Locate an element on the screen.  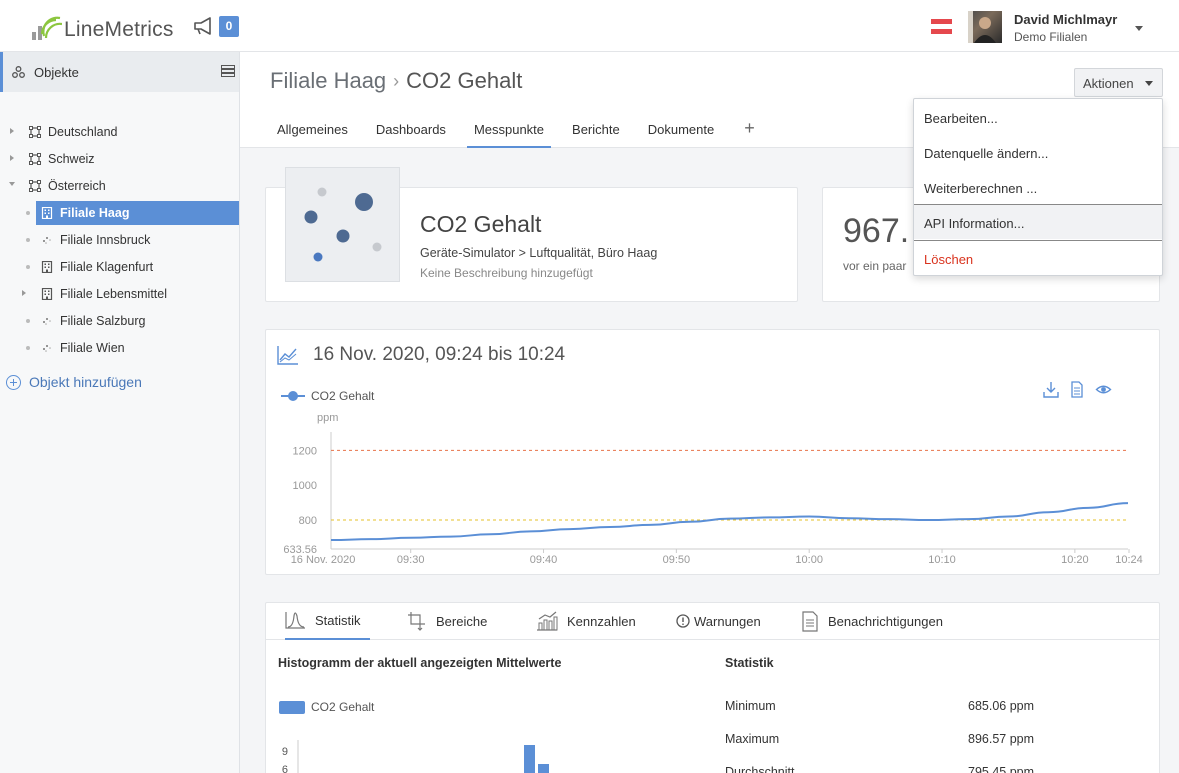
sidebar-item-filiale-salzburg: Filiale Salzburg is located at coordinates (119, 321).